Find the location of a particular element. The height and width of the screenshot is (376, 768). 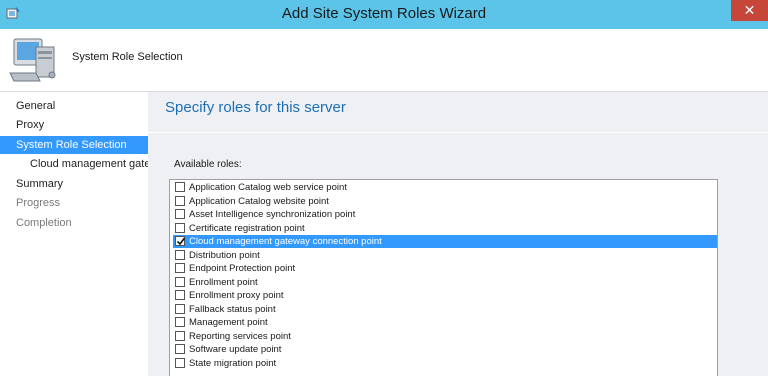

nav-item-proxy: Proxy is located at coordinates (74, 125).